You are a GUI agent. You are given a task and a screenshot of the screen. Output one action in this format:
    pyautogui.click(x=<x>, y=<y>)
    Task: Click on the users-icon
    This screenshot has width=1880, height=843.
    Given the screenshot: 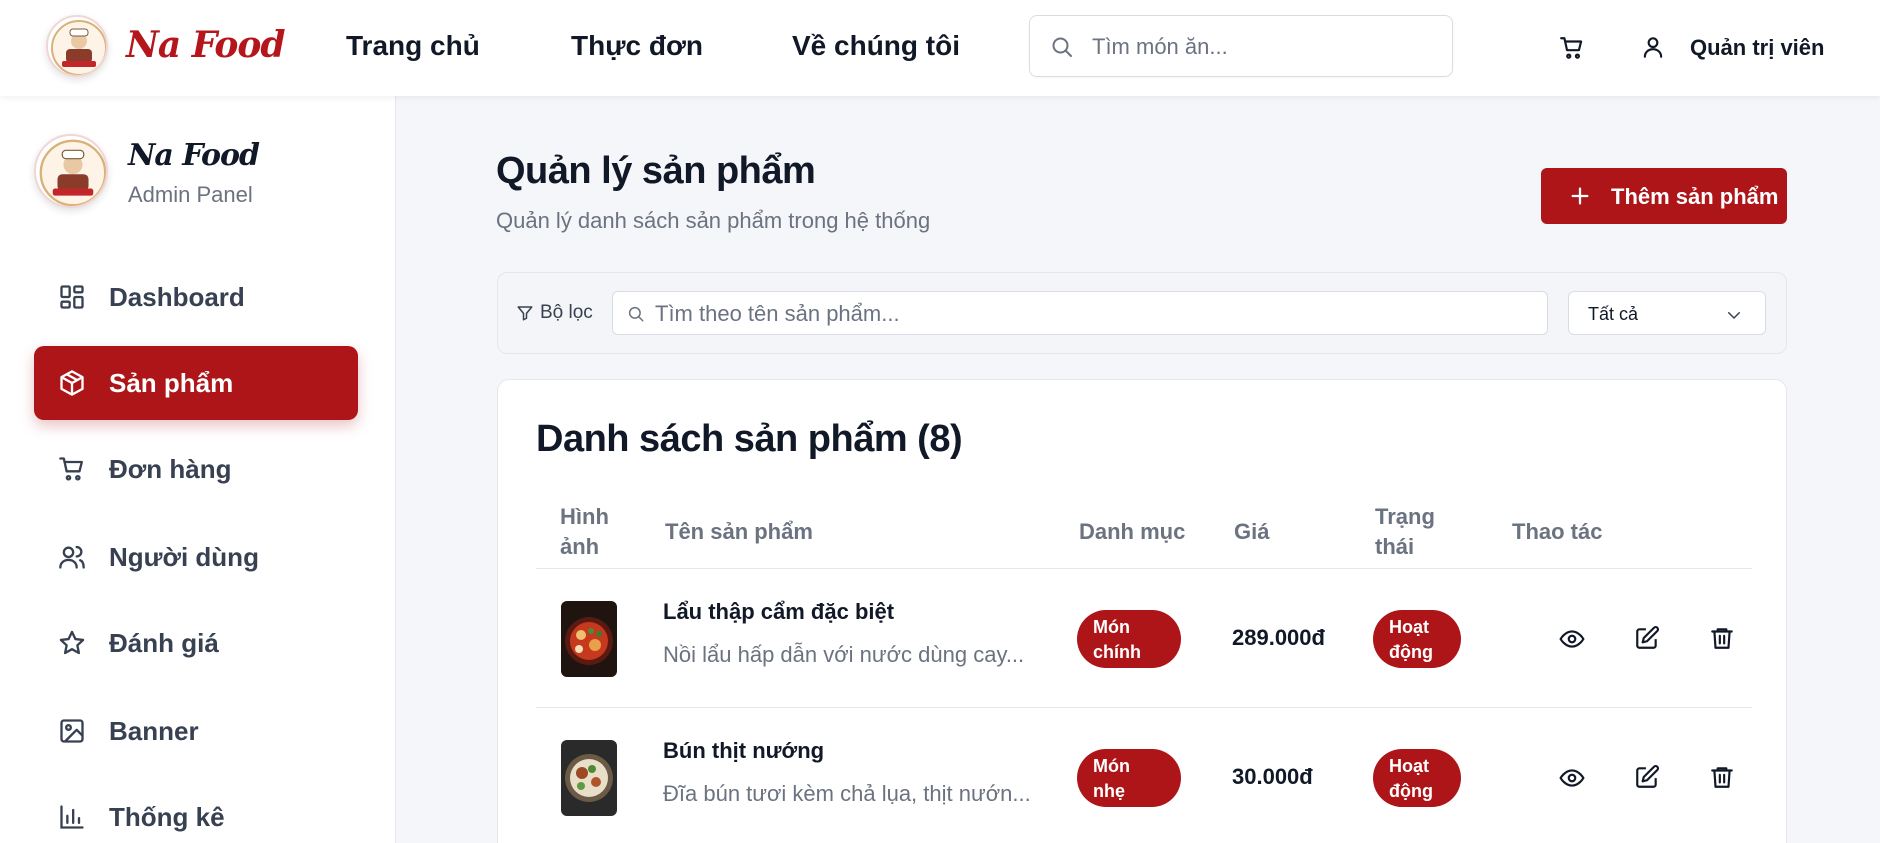 What is the action you would take?
    pyautogui.click(x=72, y=557)
    